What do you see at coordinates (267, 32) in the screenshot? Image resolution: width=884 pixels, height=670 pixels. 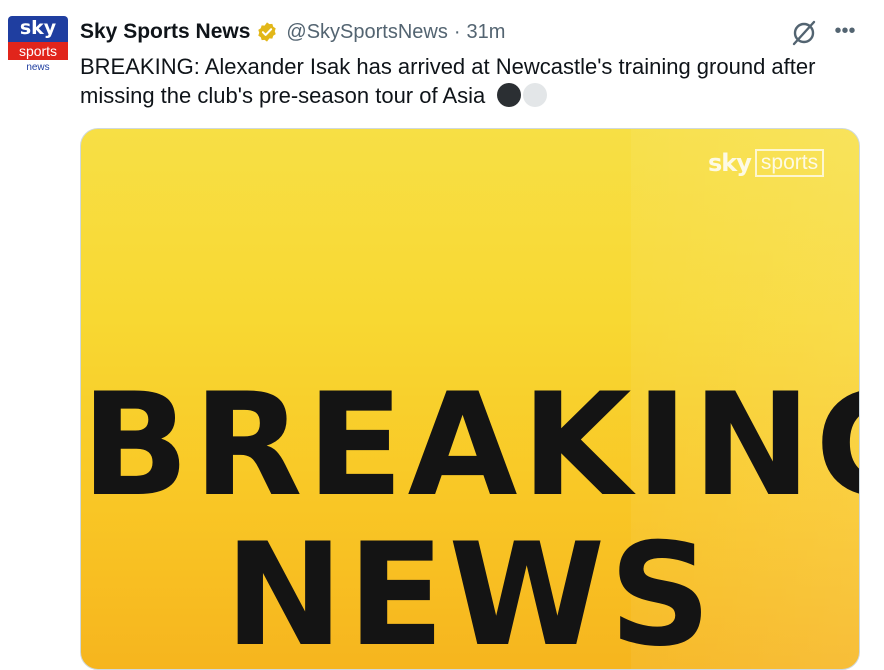 I see `verified-badge-icon` at bounding box center [267, 32].